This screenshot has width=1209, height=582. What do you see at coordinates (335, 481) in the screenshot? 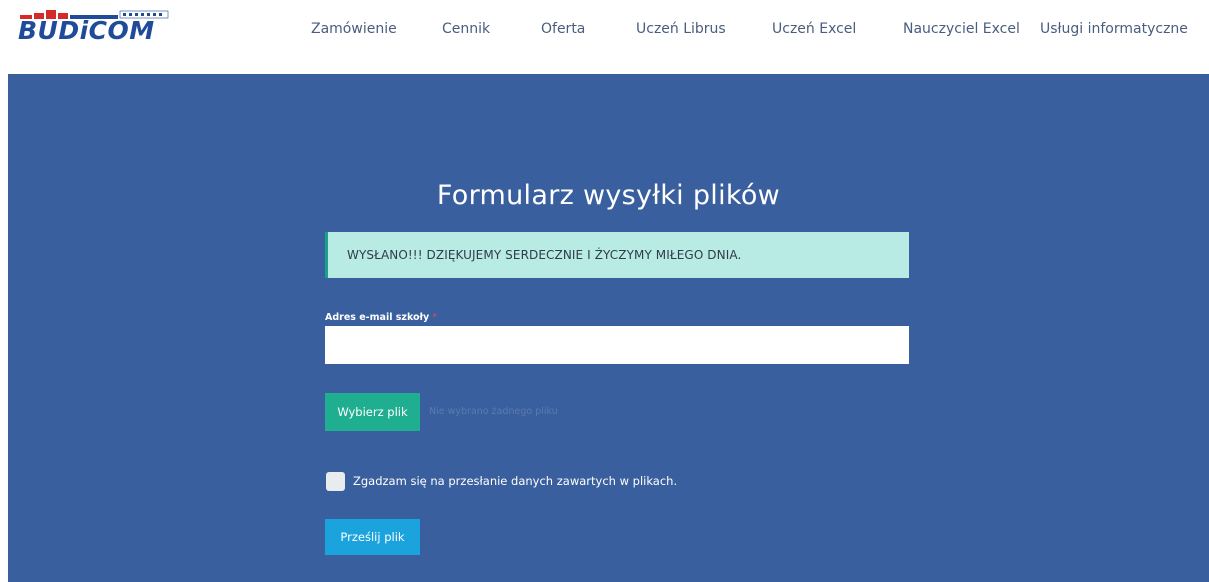
I see `consent-checkbox` at bounding box center [335, 481].